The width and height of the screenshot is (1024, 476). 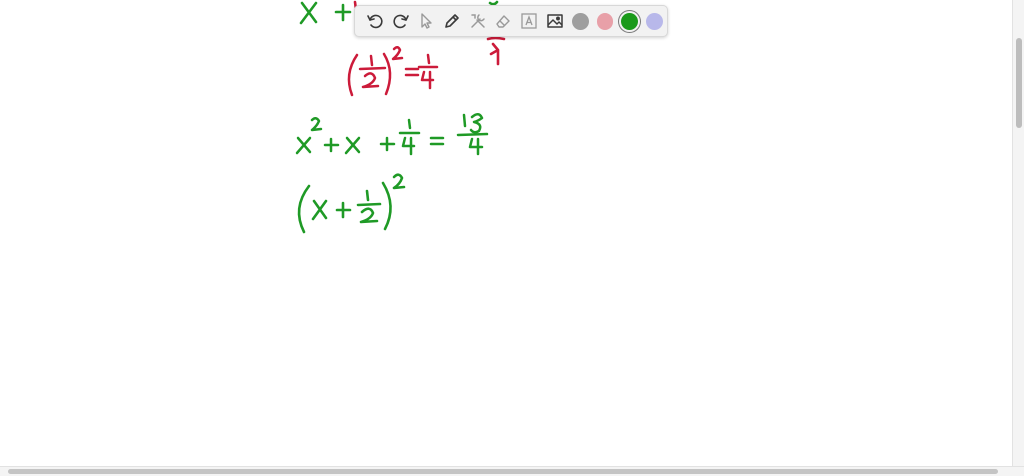 I want to click on vertical-scrollbar-thumb, so click(x=1019, y=83).